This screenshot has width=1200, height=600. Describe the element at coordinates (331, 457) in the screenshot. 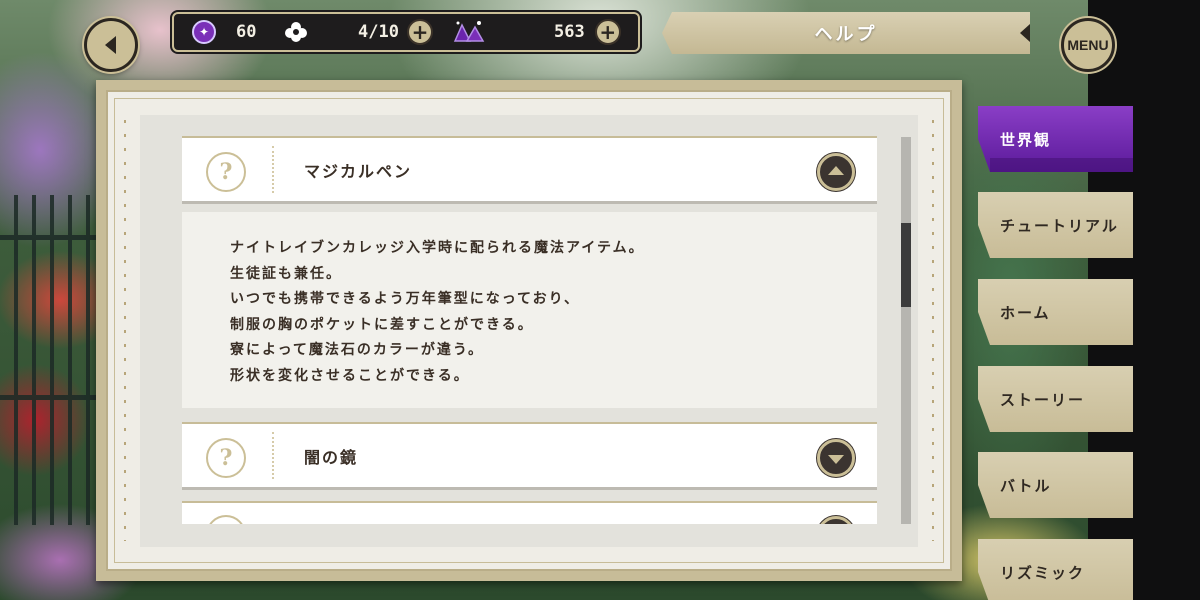

I see `accordion-title: 闇の鏡` at that location.